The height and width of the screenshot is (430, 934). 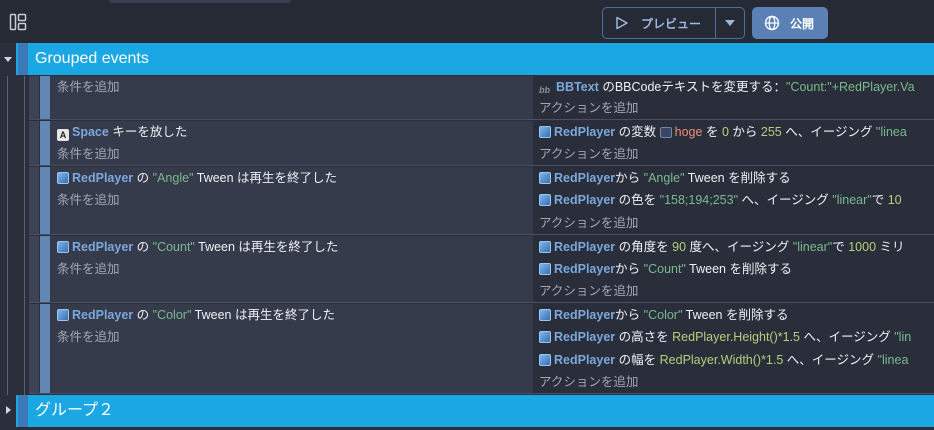 I want to click on preview-button-group: プレビュー, so click(x=673, y=23).